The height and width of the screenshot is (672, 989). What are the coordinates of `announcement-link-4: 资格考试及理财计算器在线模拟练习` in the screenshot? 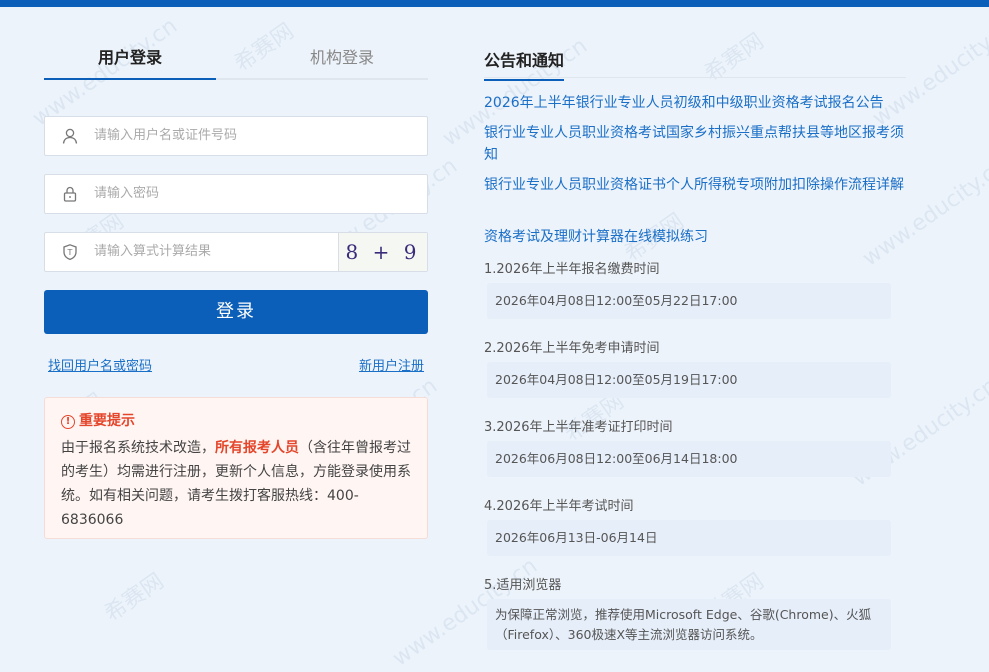 It's located at (696, 237).